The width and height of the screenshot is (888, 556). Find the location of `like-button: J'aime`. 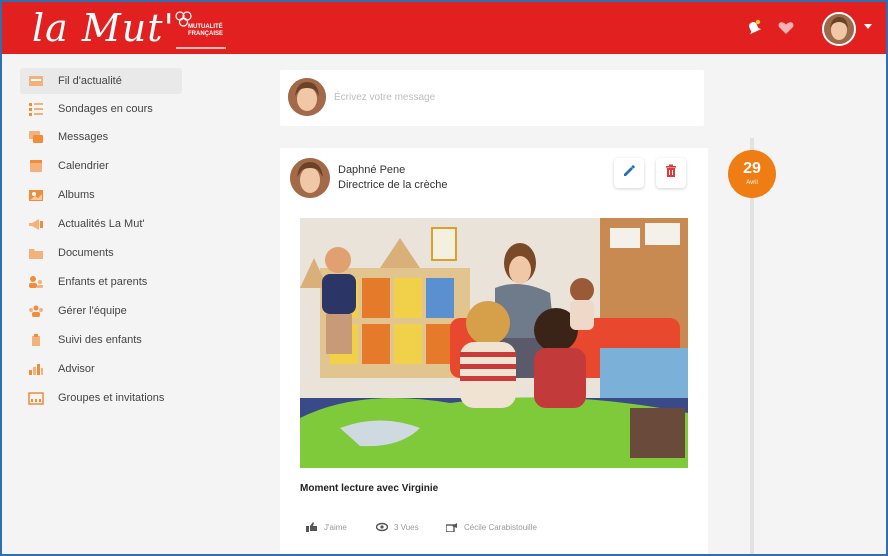

like-button: J'aime is located at coordinates (326, 527).